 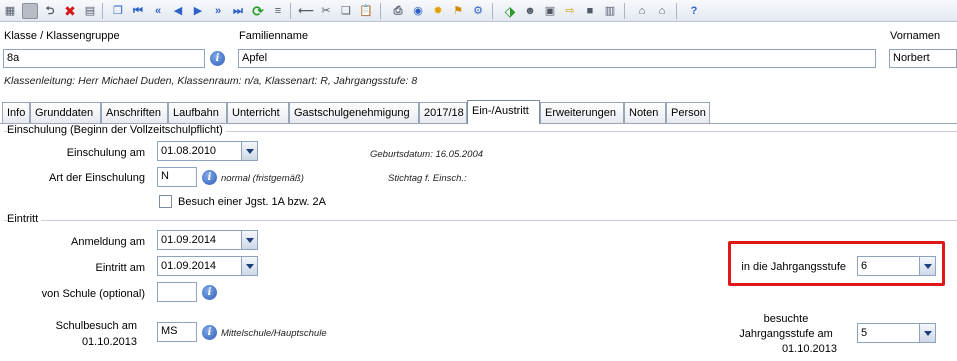 I want to click on von-schule-info-icon: i, so click(x=209, y=292).